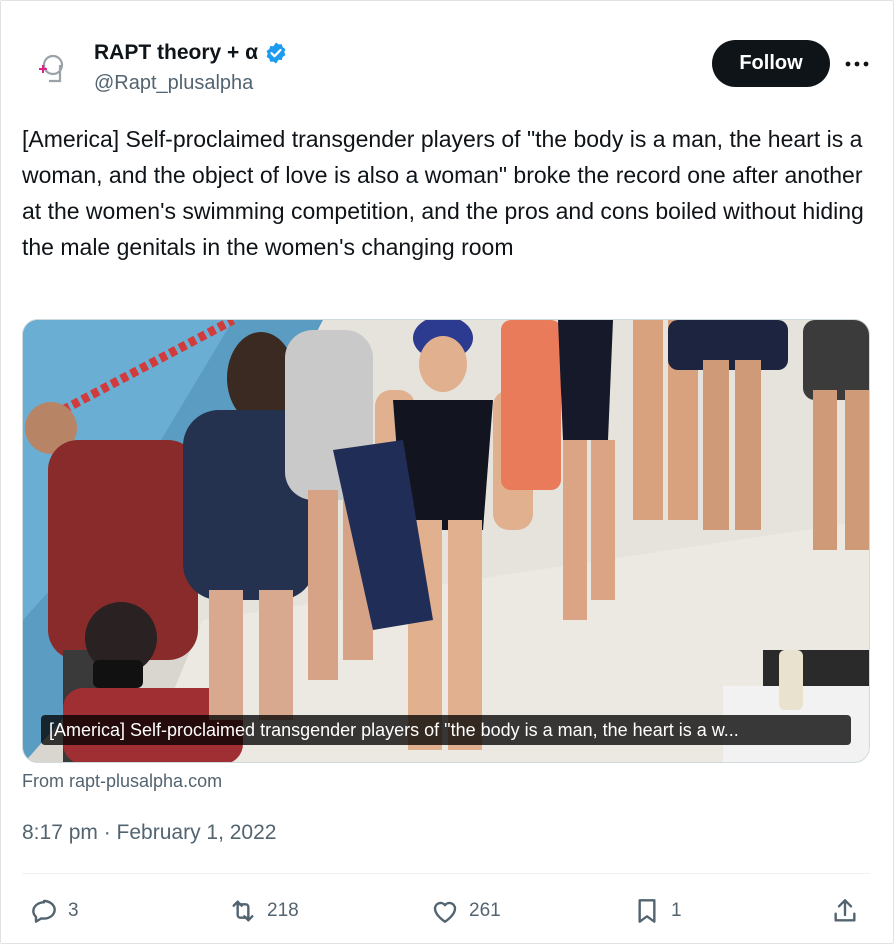 The image size is (894, 944). Describe the element at coordinates (647, 911) in the screenshot. I see `bookmark-icon` at that location.